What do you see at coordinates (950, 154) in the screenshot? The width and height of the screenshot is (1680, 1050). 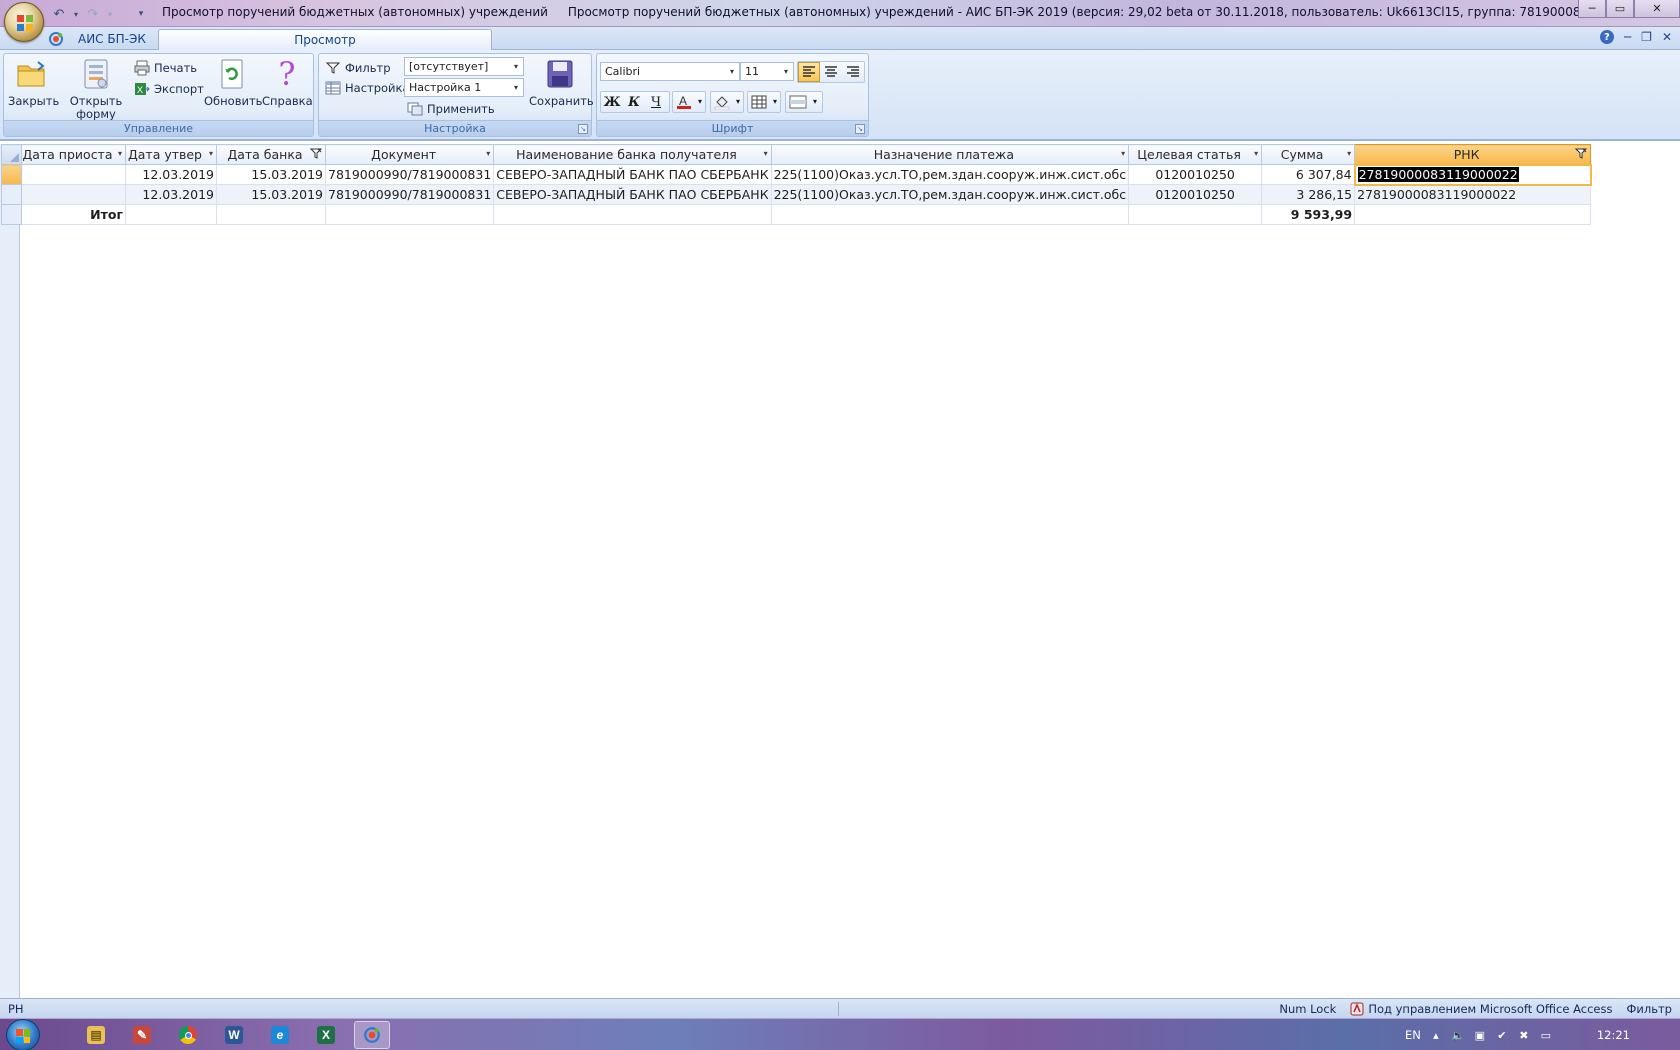 I see `col-header-purpose: Назначение платежа ▾` at bounding box center [950, 154].